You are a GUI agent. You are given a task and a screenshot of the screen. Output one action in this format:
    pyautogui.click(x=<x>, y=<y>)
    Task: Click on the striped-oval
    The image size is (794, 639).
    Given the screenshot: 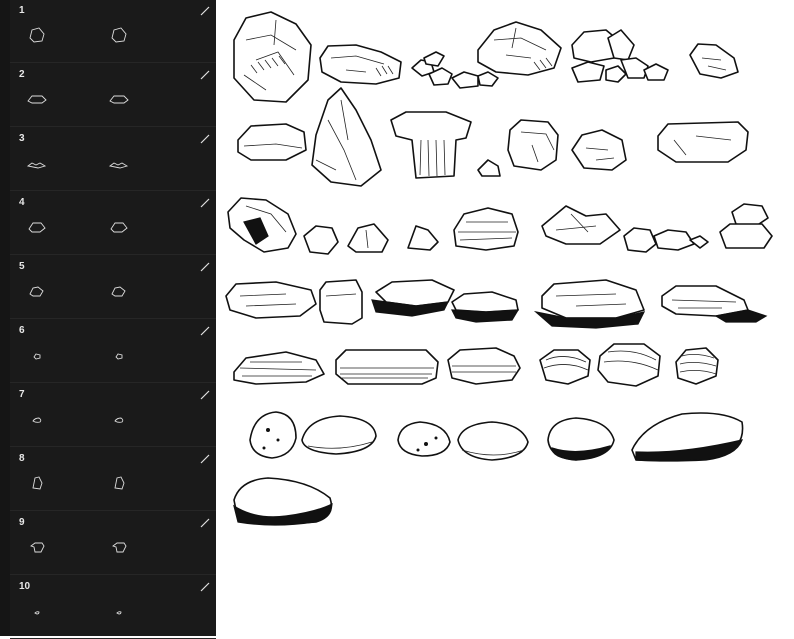 What is the action you would take?
    pyautogui.click(x=629, y=365)
    